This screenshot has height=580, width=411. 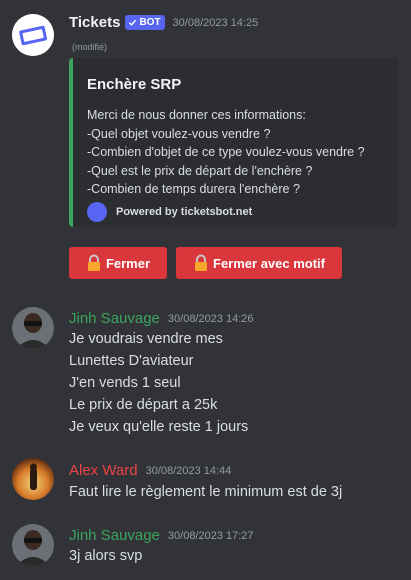 I want to click on ticketsbot-logo-icon, so click(x=97, y=212).